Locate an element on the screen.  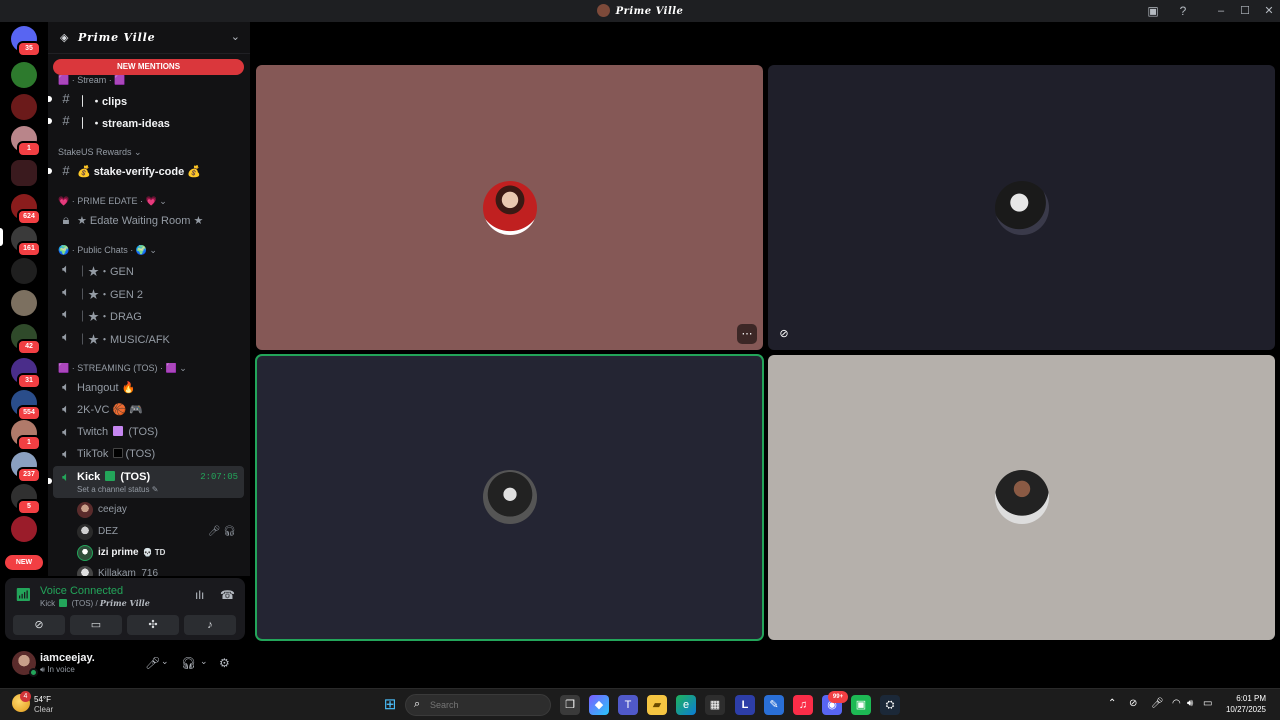
noise-suppression-icon: ılı is located at coordinates (199, 595).